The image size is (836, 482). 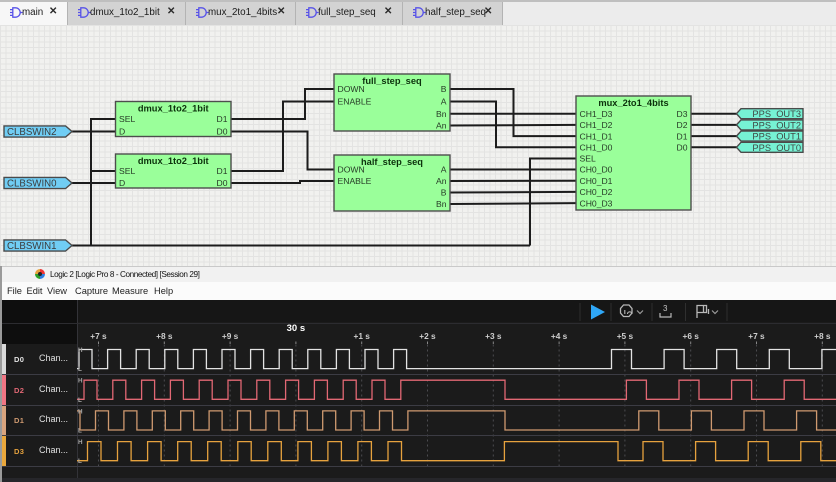 What do you see at coordinates (682, 114) in the screenshot?
I see `svg-text: D3` at bounding box center [682, 114].